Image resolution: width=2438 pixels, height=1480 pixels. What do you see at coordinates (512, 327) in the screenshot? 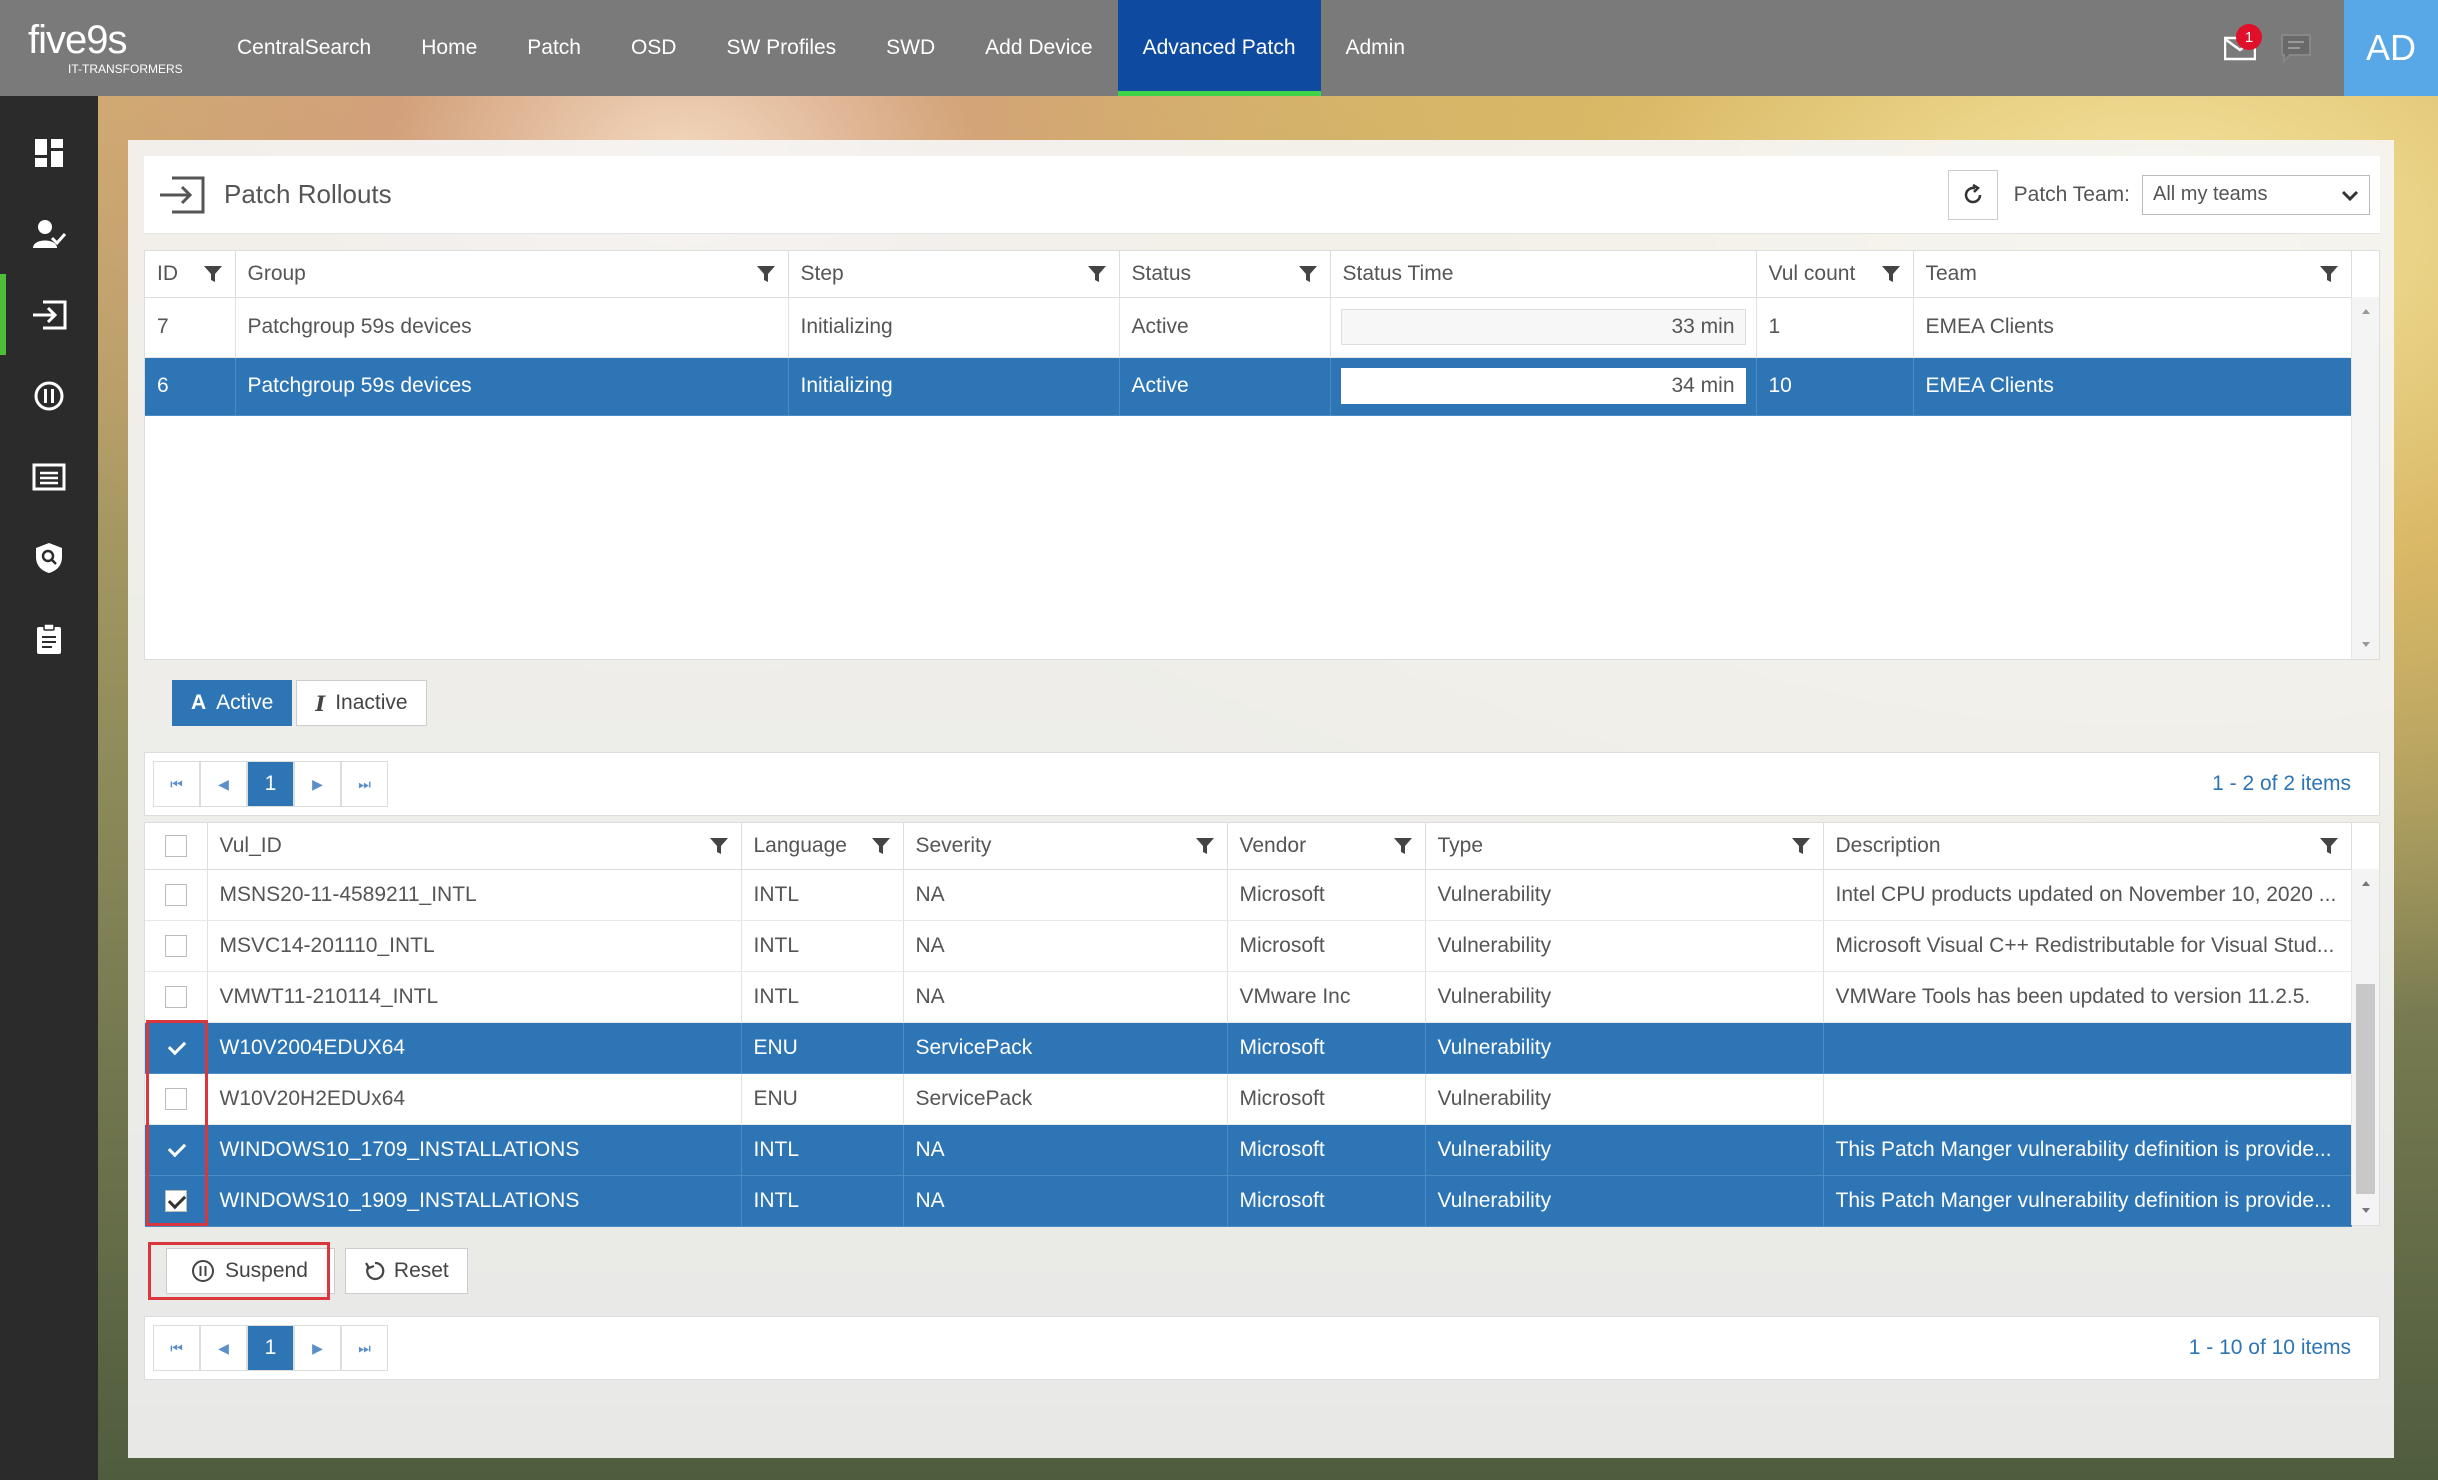
I see `cell-group: Patchgroup 59s devices` at bounding box center [512, 327].